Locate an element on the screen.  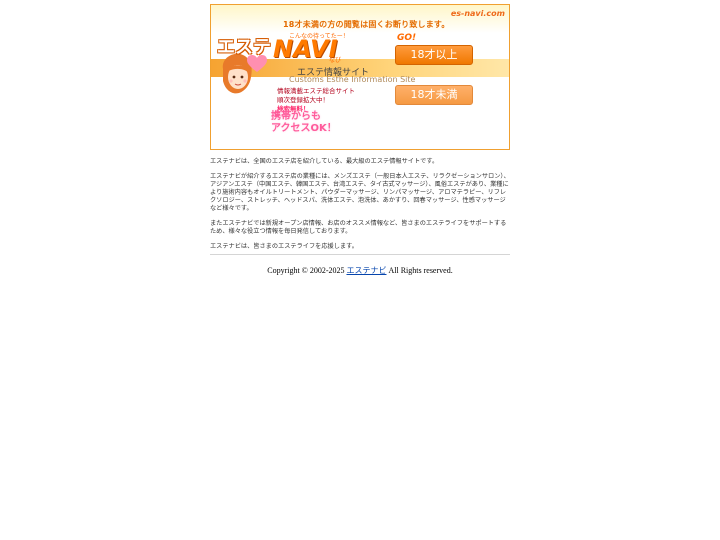
copyright-suffix: All Rights reserved. is located at coordinates (419, 270).